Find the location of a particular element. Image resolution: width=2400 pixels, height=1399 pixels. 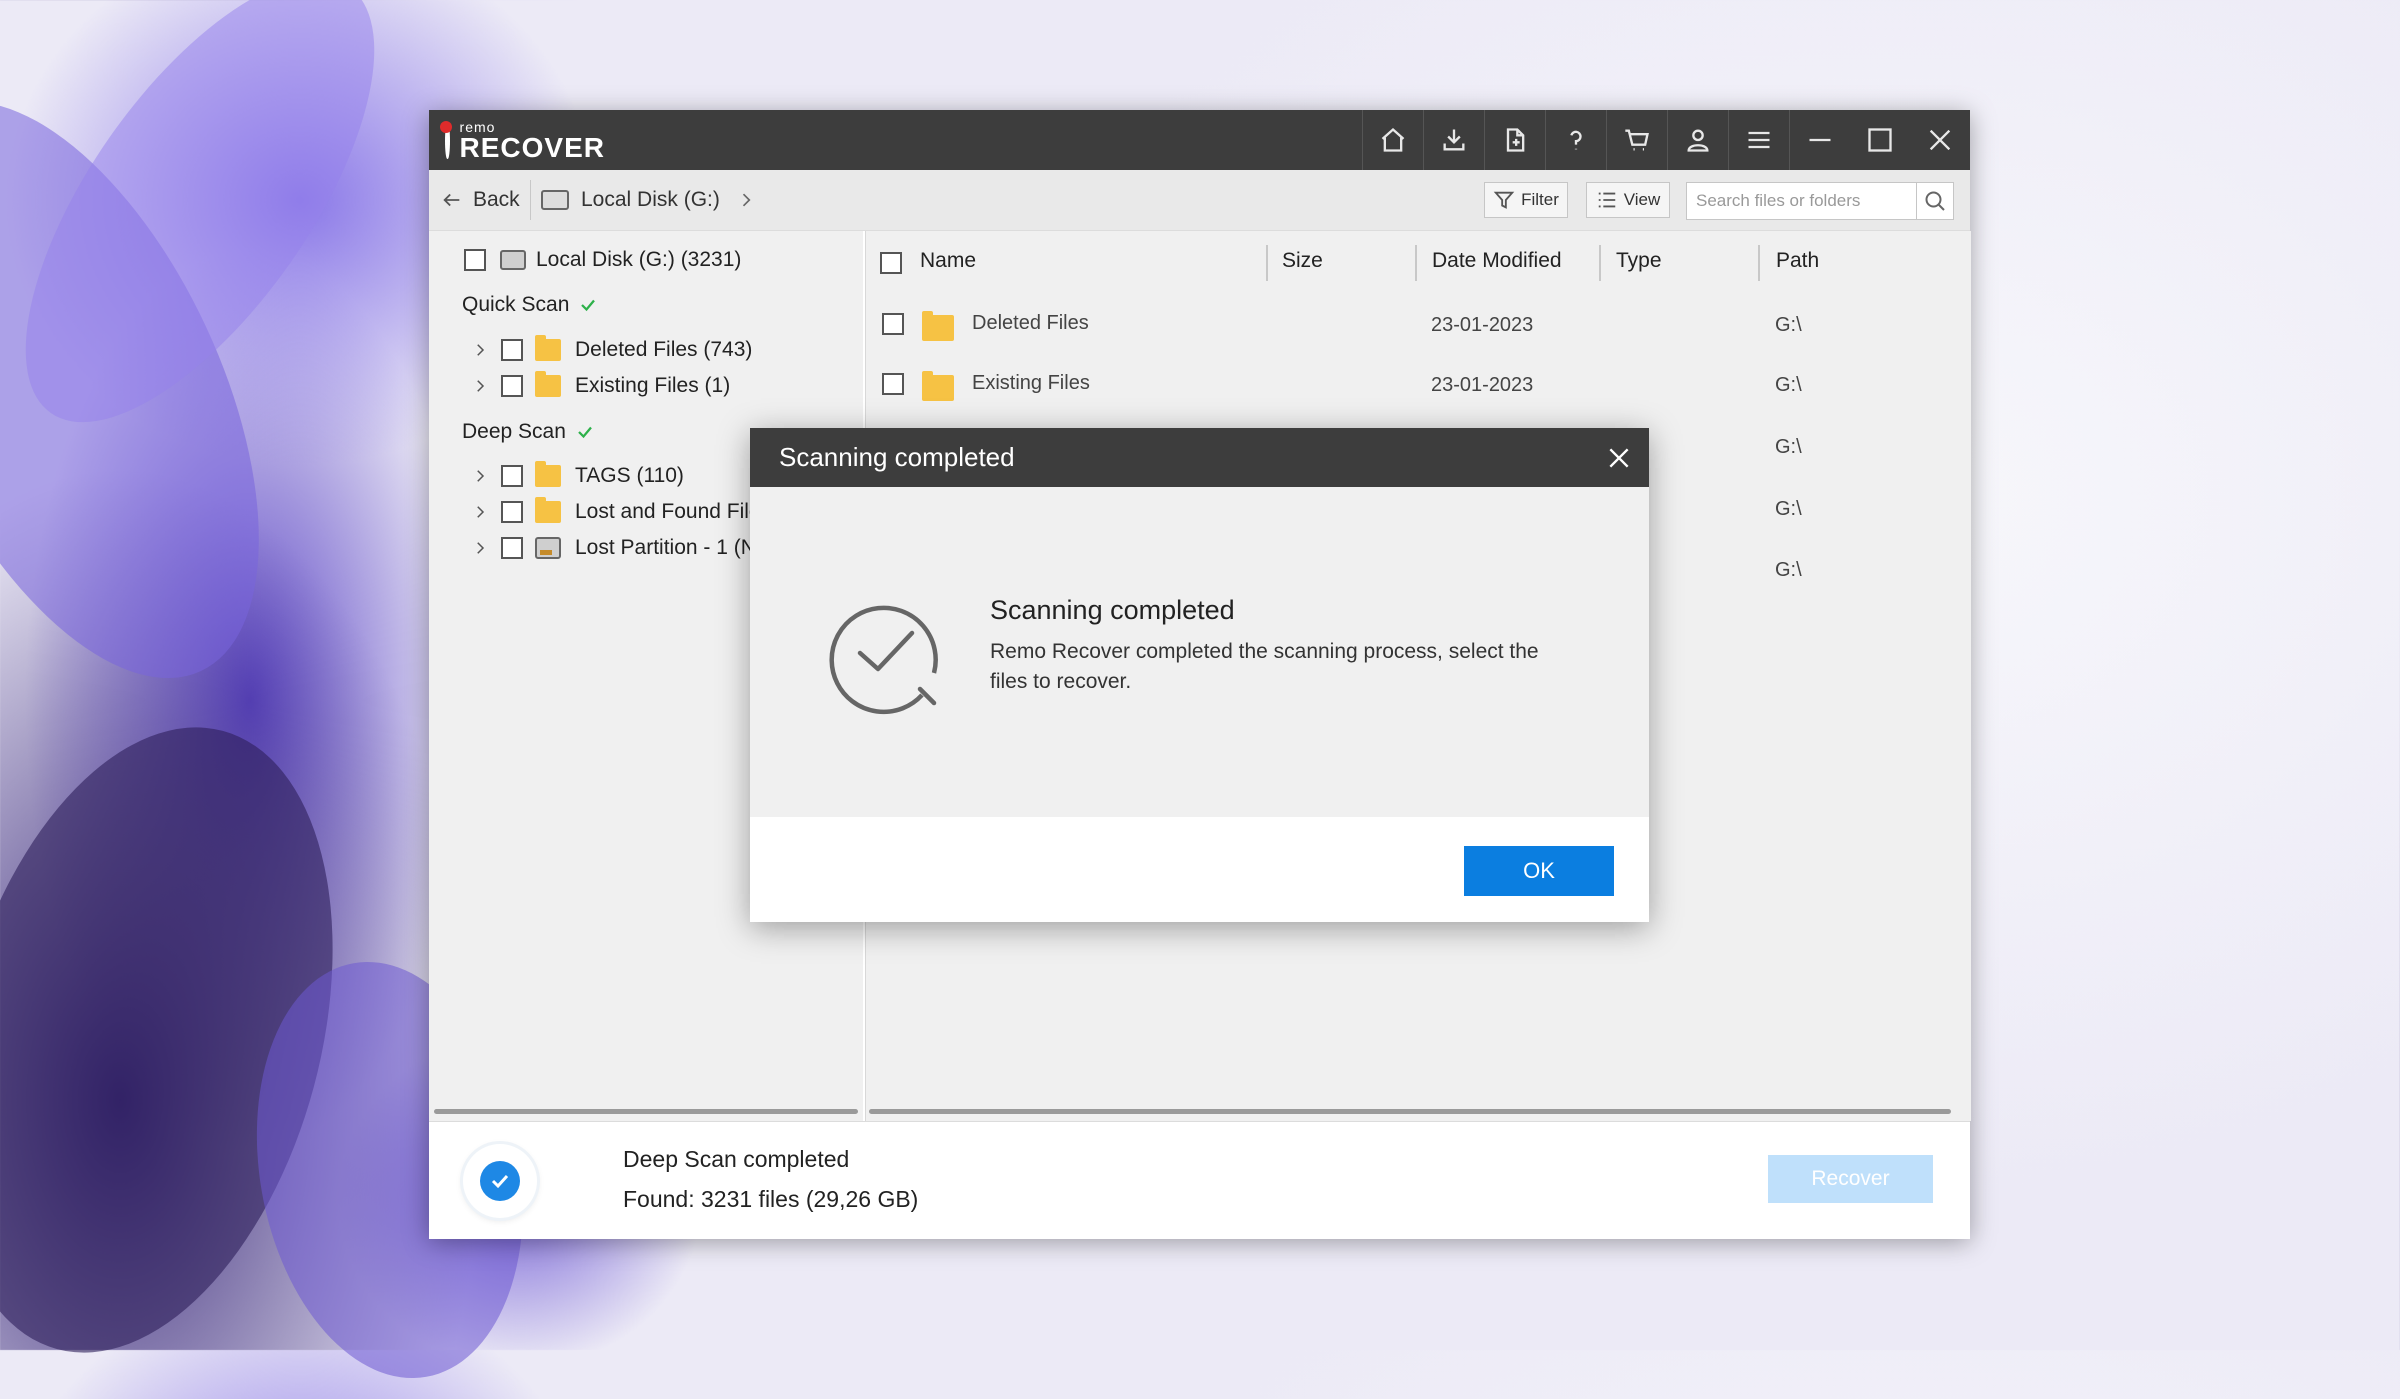

scan-status-icon is located at coordinates (500, 1181).